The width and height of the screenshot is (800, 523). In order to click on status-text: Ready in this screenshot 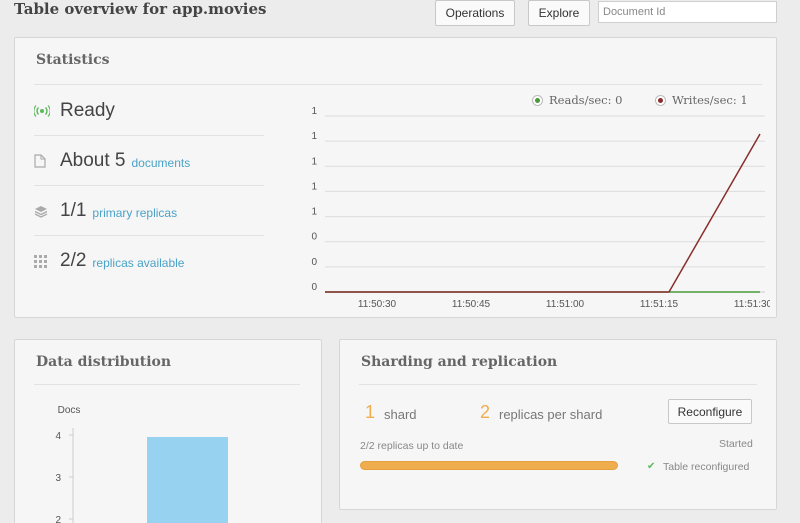, I will do `click(87, 110)`.